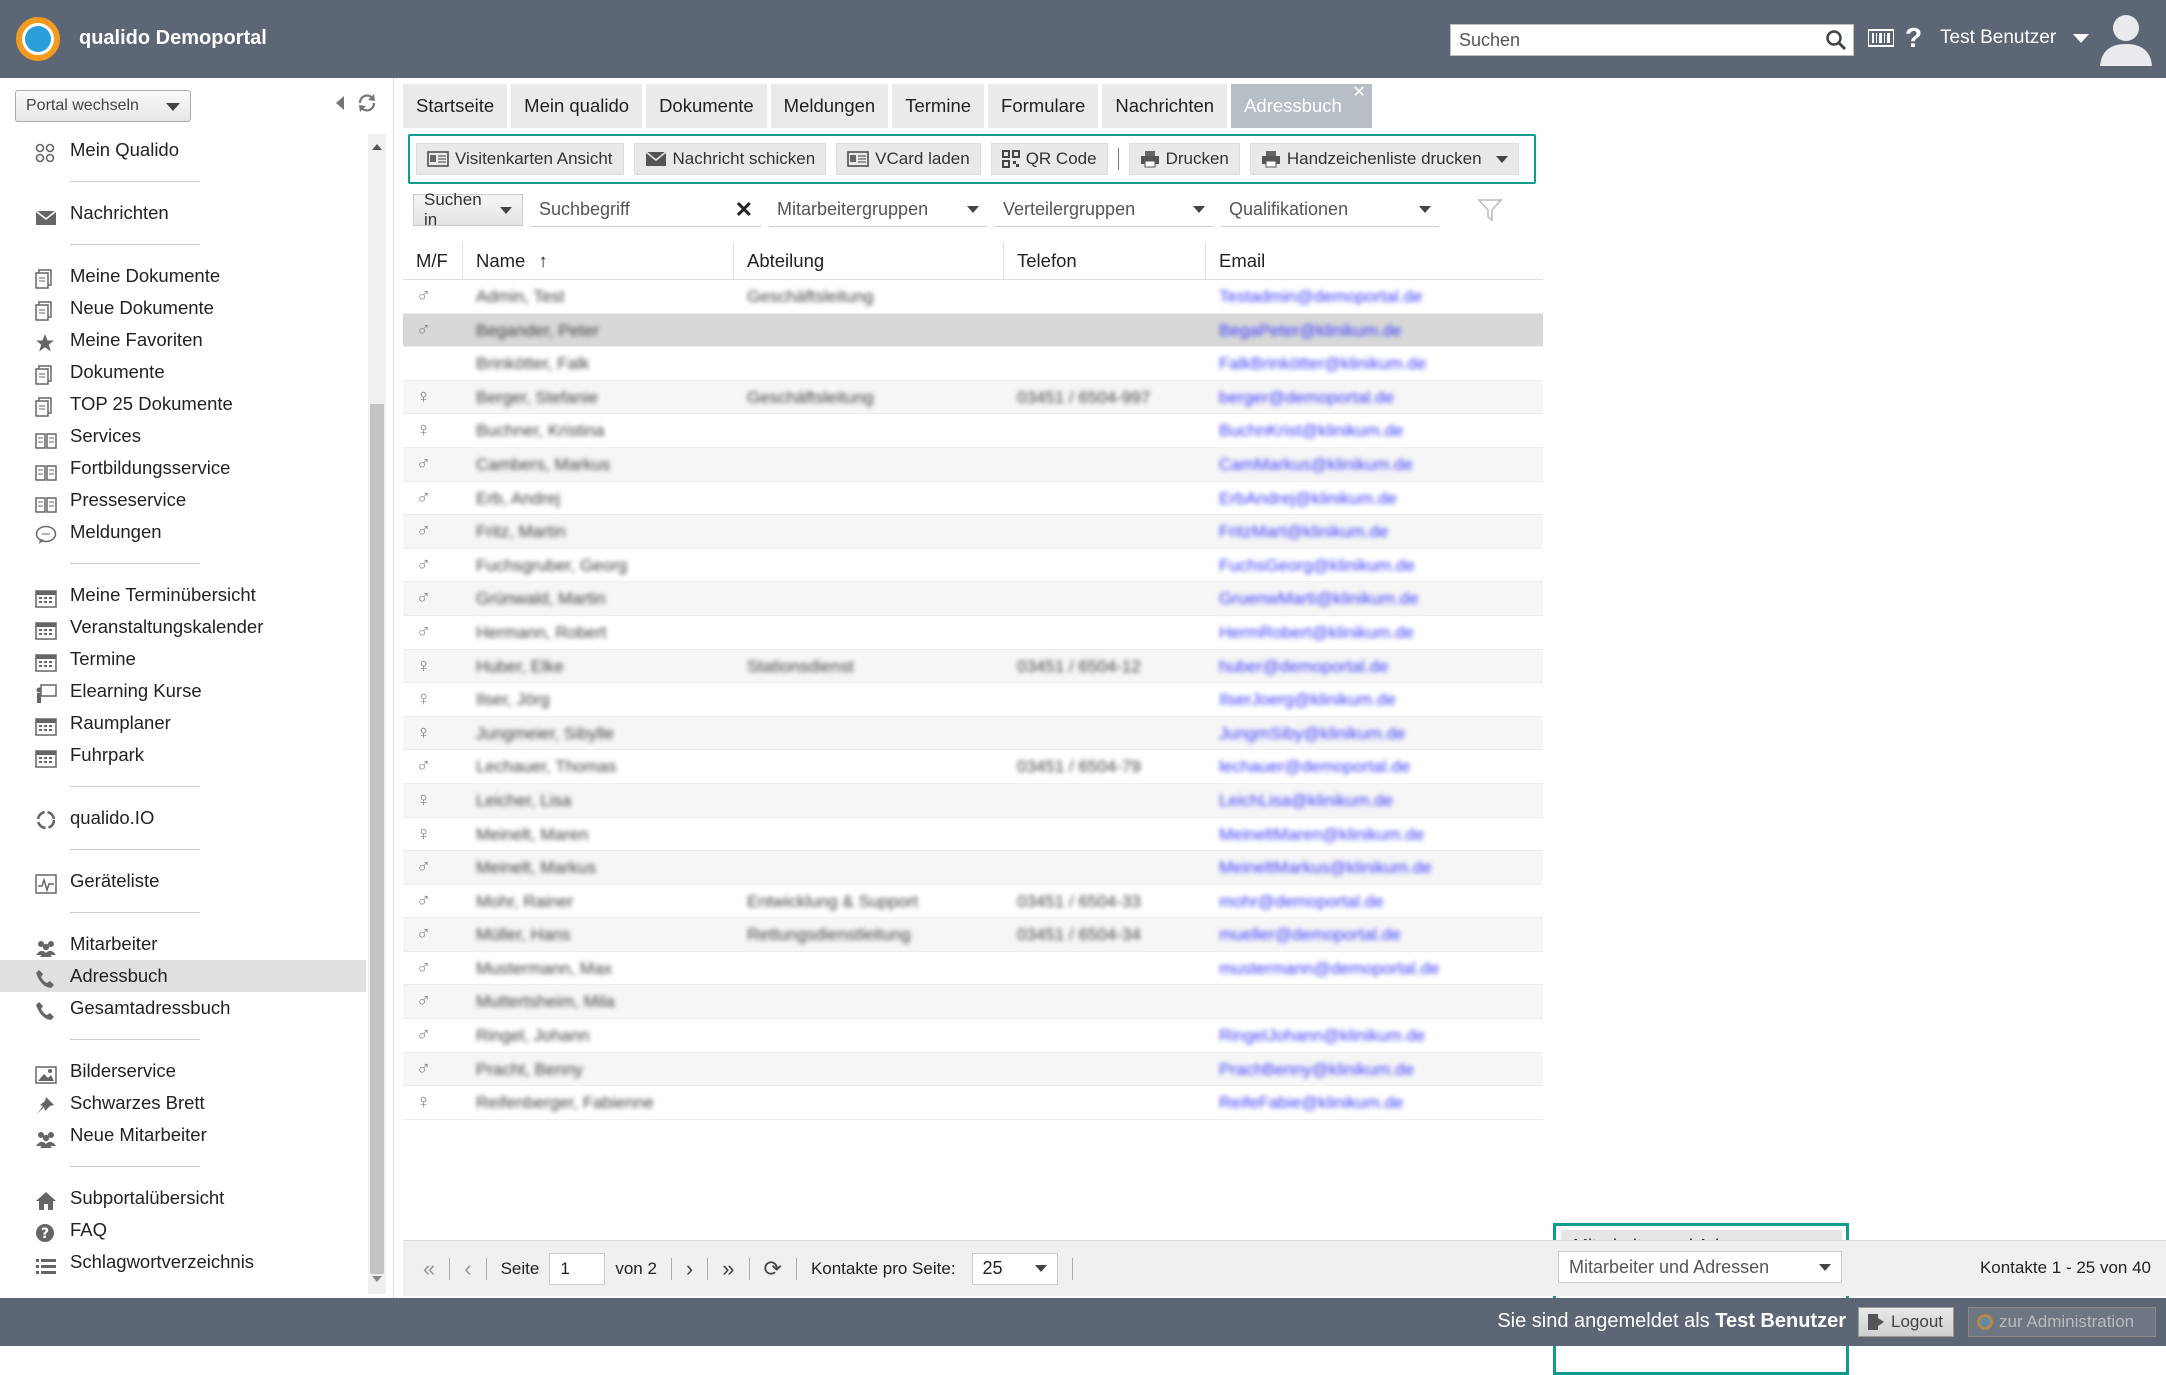 This screenshot has width=2166, height=1375. I want to click on sidebar-item-adressbuch: Adressbuch, so click(183, 976).